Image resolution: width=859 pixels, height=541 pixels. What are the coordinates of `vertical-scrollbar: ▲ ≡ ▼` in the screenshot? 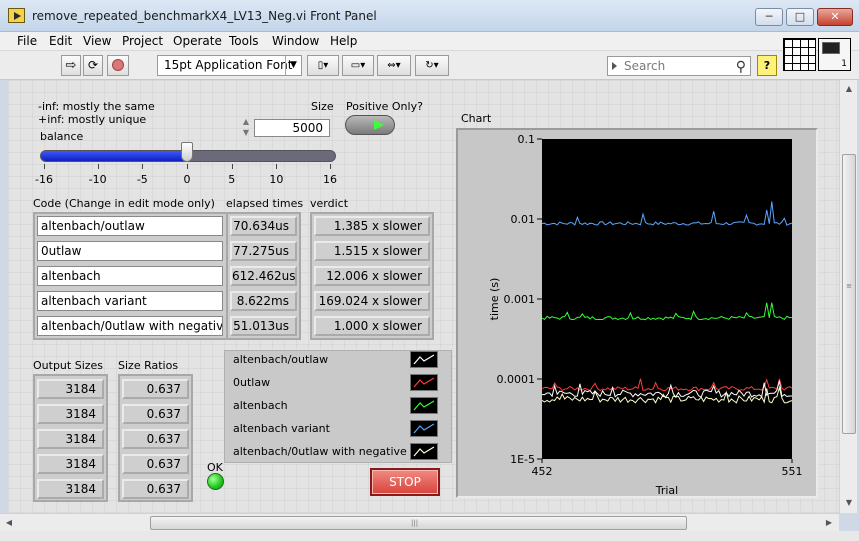 It's located at (848, 296).